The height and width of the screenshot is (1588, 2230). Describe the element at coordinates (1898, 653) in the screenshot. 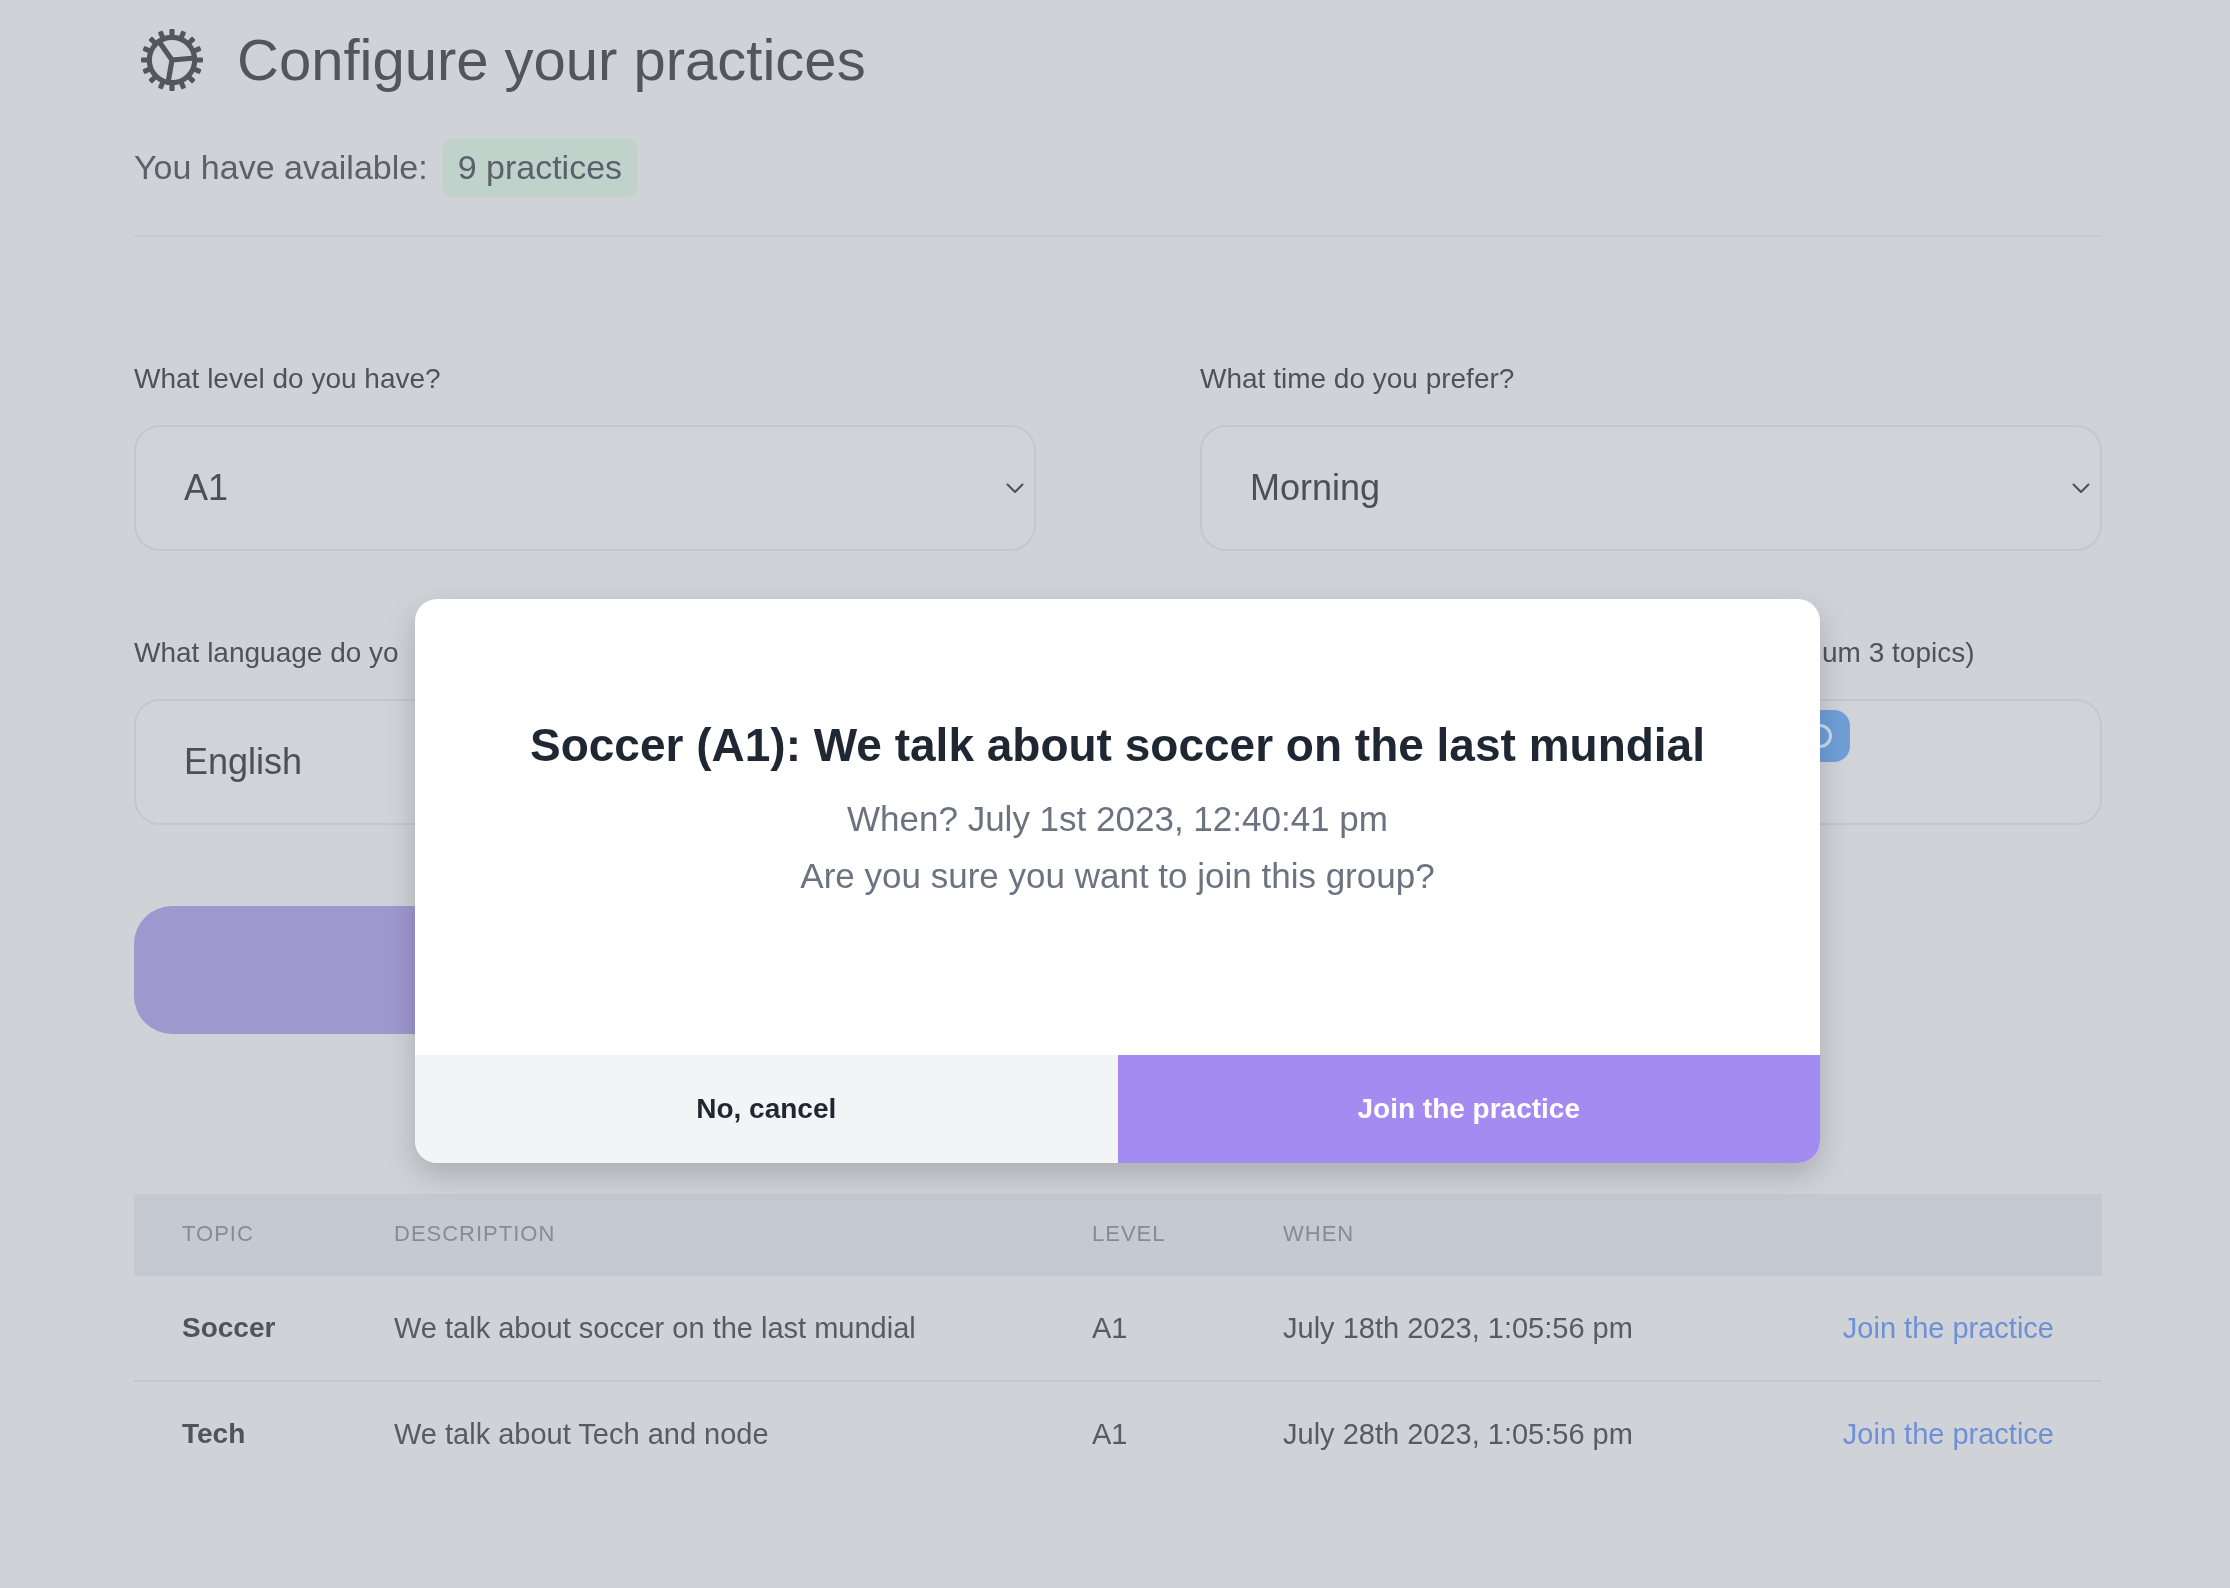

I see `field-label: um 3 topics)` at that location.